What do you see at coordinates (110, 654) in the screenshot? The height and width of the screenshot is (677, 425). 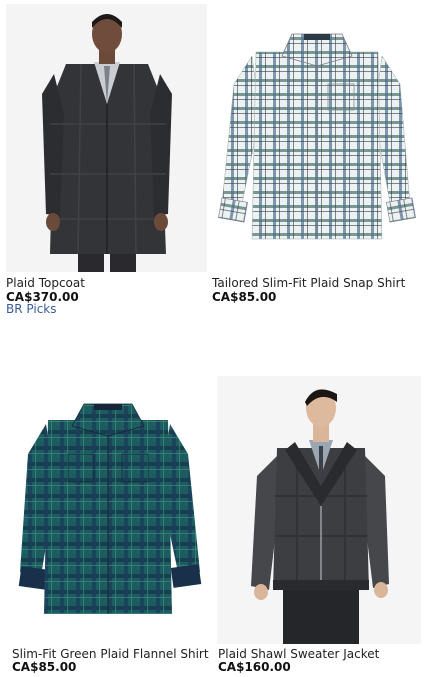 I see `product-title: Slim-Fit Green Plaid Flannel Shirt` at bounding box center [110, 654].